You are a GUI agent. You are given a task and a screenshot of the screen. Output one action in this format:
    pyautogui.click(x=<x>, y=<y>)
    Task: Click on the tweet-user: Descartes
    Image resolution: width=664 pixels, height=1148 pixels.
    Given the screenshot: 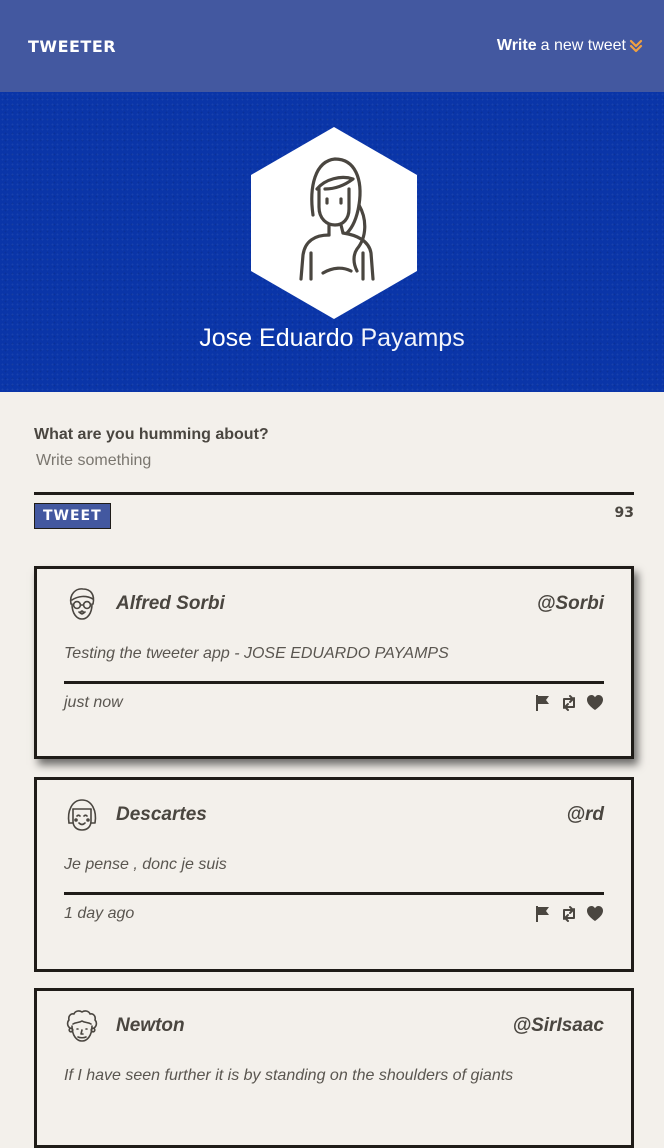 What is the action you would take?
    pyautogui.click(x=135, y=815)
    